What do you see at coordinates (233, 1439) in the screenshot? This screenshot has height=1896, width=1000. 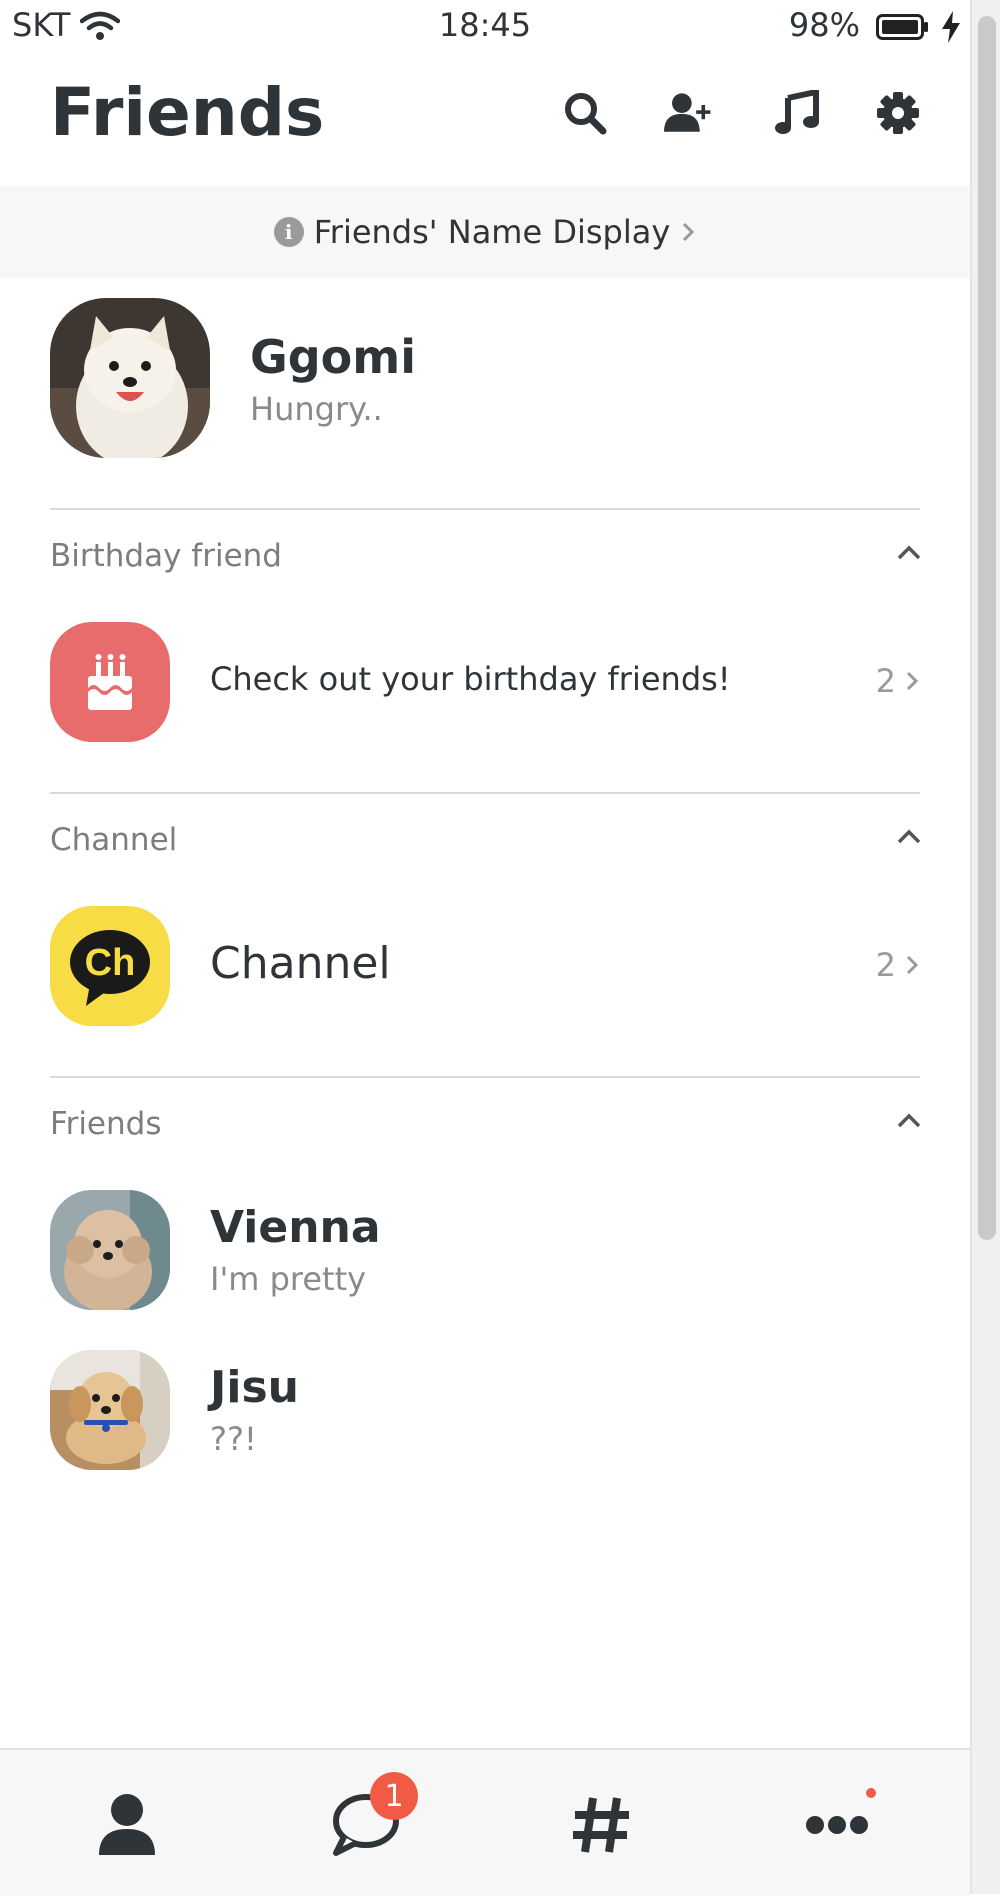 I see `friend-status: ??!` at bounding box center [233, 1439].